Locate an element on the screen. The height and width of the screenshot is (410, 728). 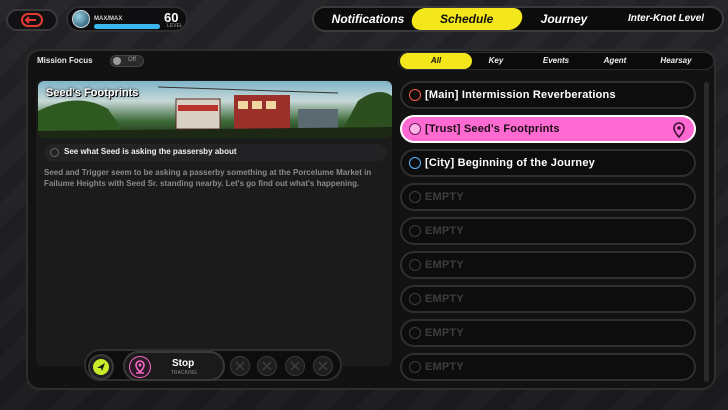
navigate-button is located at coordinates (101, 367).